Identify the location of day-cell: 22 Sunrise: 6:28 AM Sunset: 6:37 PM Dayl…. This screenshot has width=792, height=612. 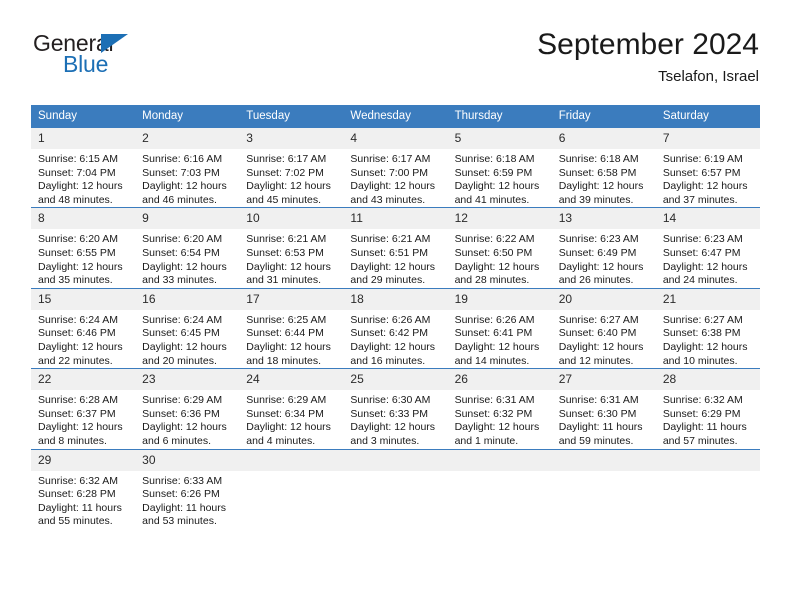
(83, 408).